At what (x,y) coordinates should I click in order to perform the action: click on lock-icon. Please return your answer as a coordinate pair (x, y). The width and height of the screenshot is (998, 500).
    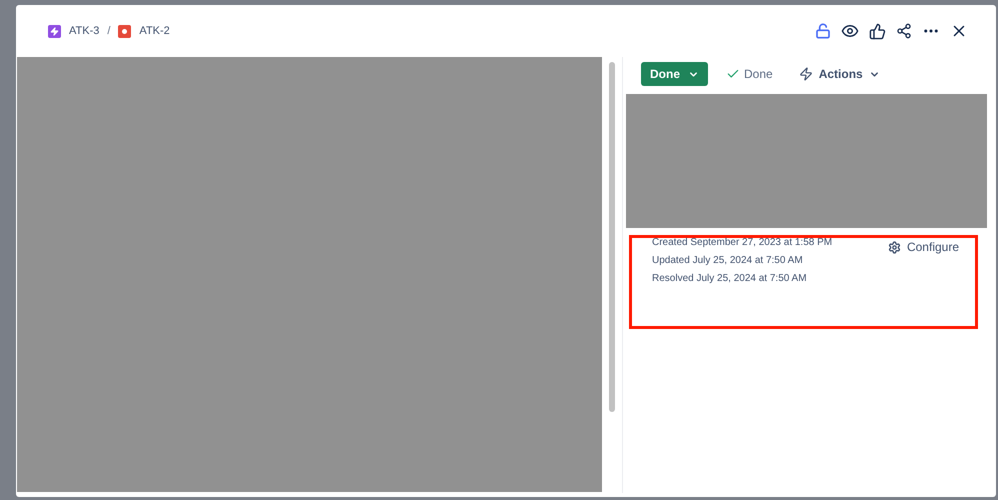
    Looking at the image, I should click on (823, 31).